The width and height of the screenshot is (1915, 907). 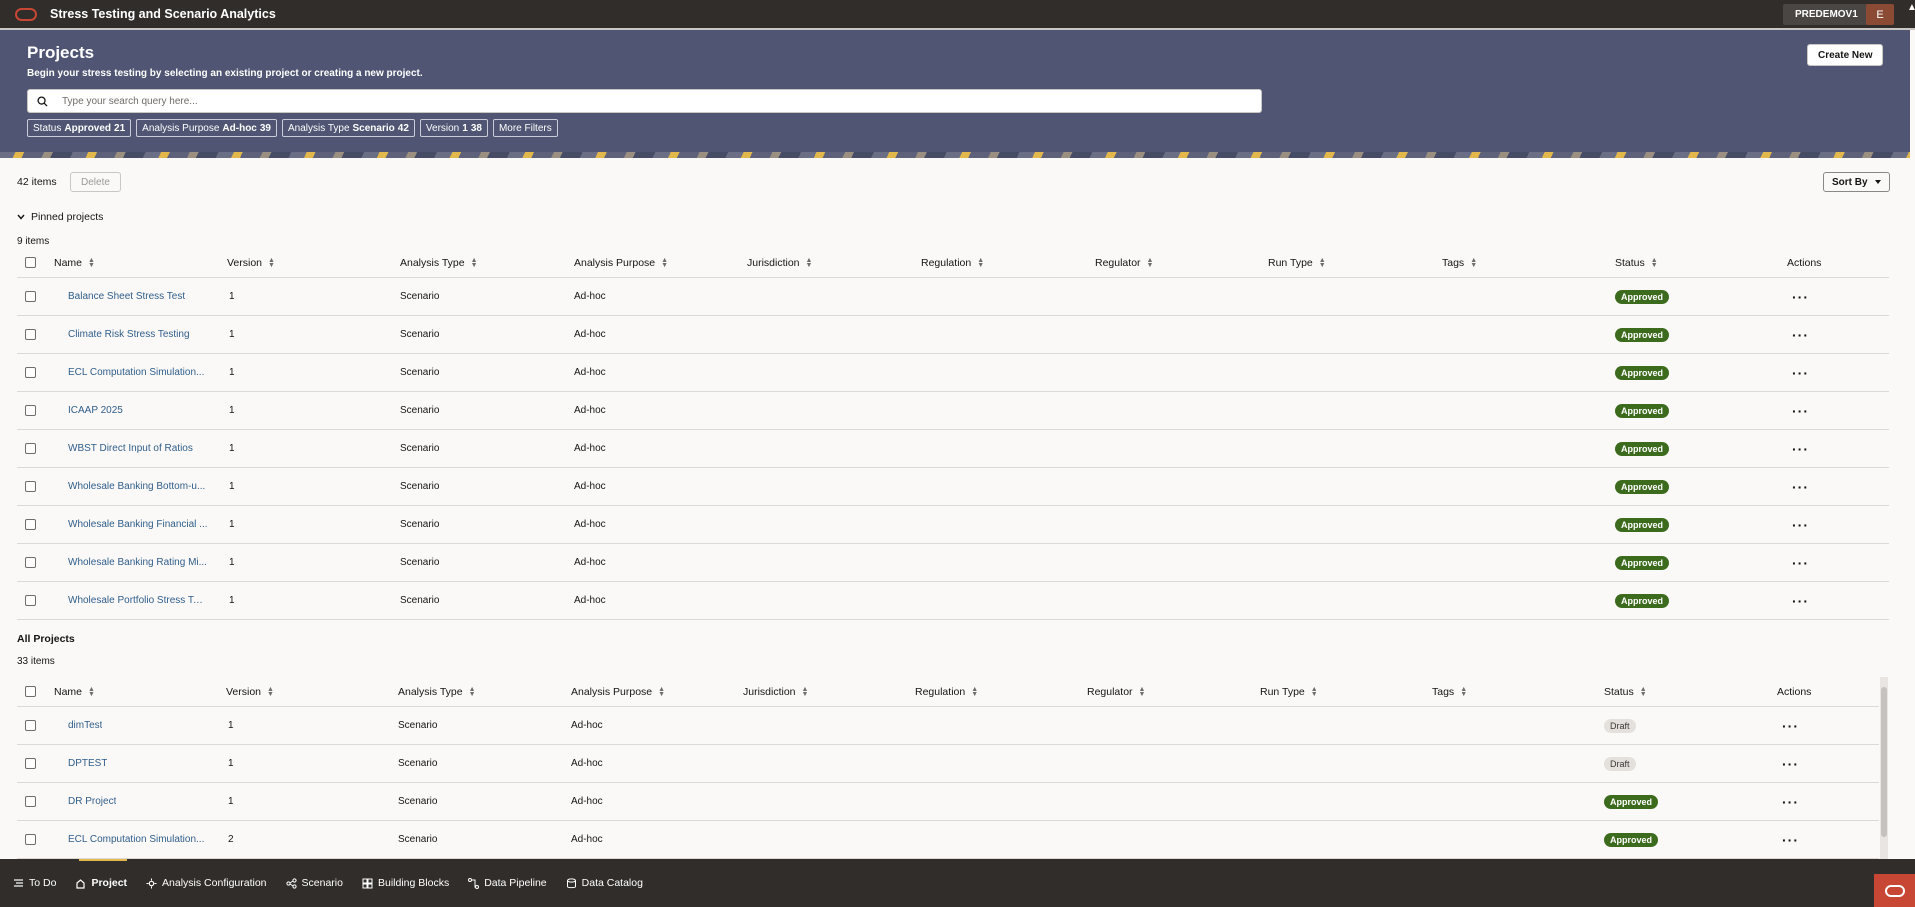 I want to click on project-name-link: ICAAP 2025, so click(x=95, y=410).